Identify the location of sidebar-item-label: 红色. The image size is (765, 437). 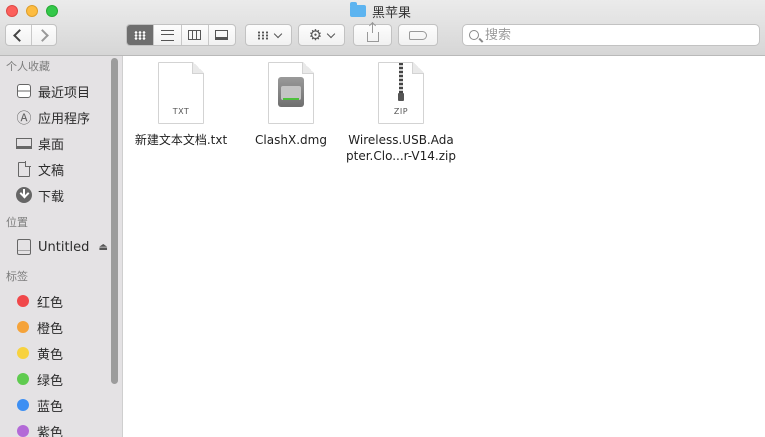
(50, 303).